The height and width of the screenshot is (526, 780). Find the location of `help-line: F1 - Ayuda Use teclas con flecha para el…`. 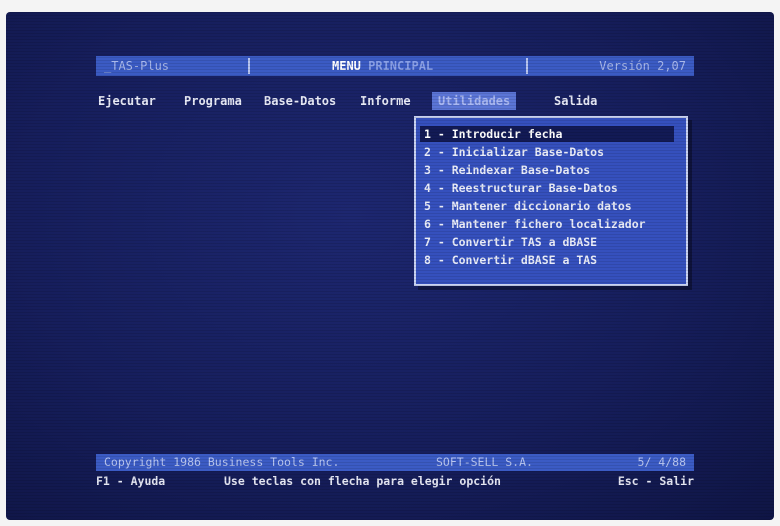

help-line: F1 - Ayuda Use teclas con flecha para el… is located at coordinates (395, 481).